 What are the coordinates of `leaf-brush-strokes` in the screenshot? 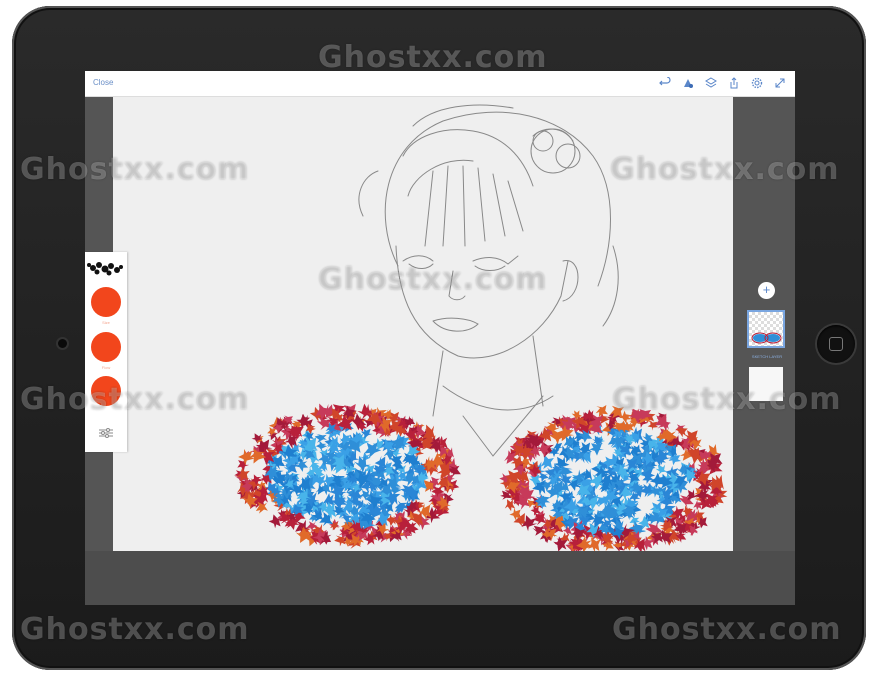 It's located at (481, 477).